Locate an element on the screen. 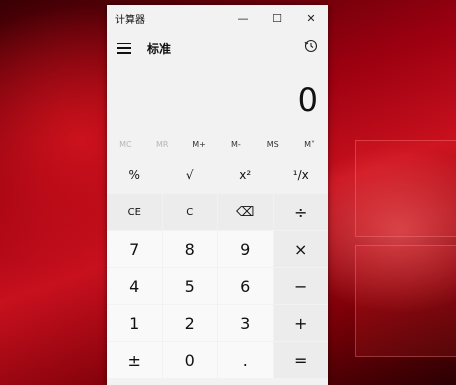 Image resolution: width=456 pixels, height=385 pixels. reciprocal-button: ¹/x is located at coordinates (300, 175).